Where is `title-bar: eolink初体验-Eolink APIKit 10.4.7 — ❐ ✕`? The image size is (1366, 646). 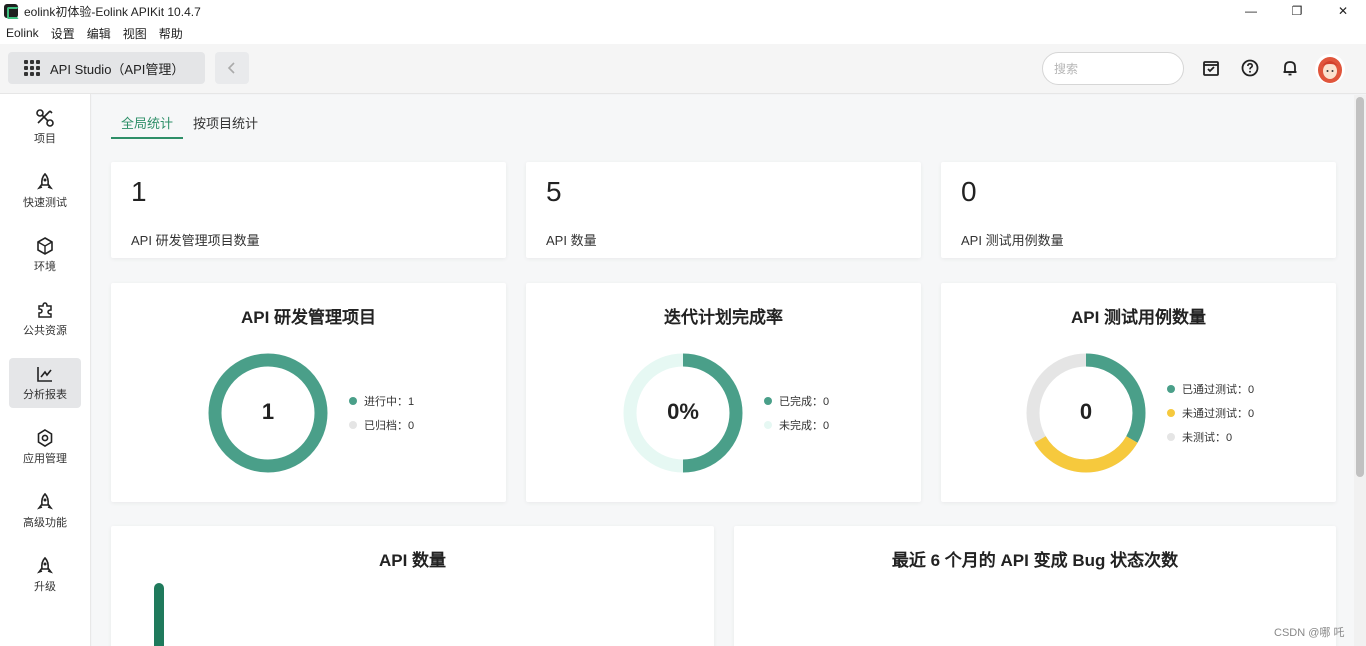
title-bar: eolink初体验-Eolink APIKit 10.4.7 — ❐ ✕ is located at coordinates (683, 11).